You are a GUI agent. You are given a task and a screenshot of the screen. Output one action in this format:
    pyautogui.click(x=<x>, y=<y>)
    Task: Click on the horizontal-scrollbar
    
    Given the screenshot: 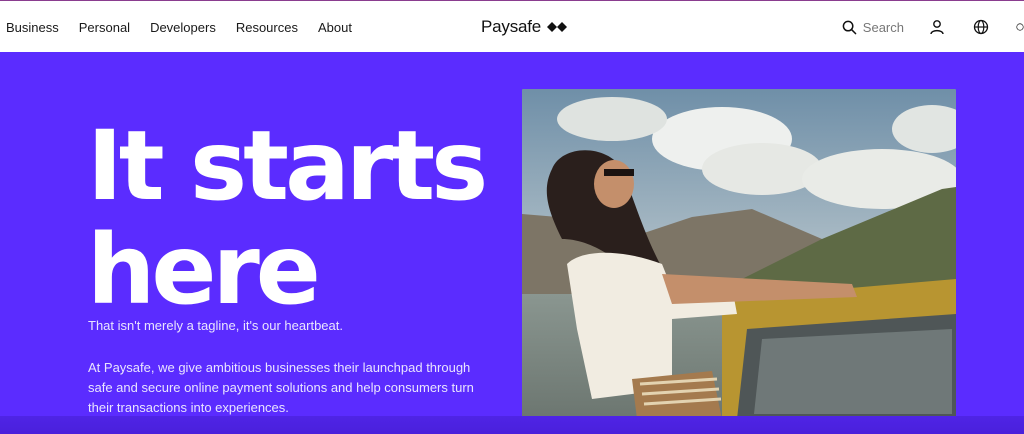 What is the action you would take?
    pyautogui.click(x=512, y=425)
    